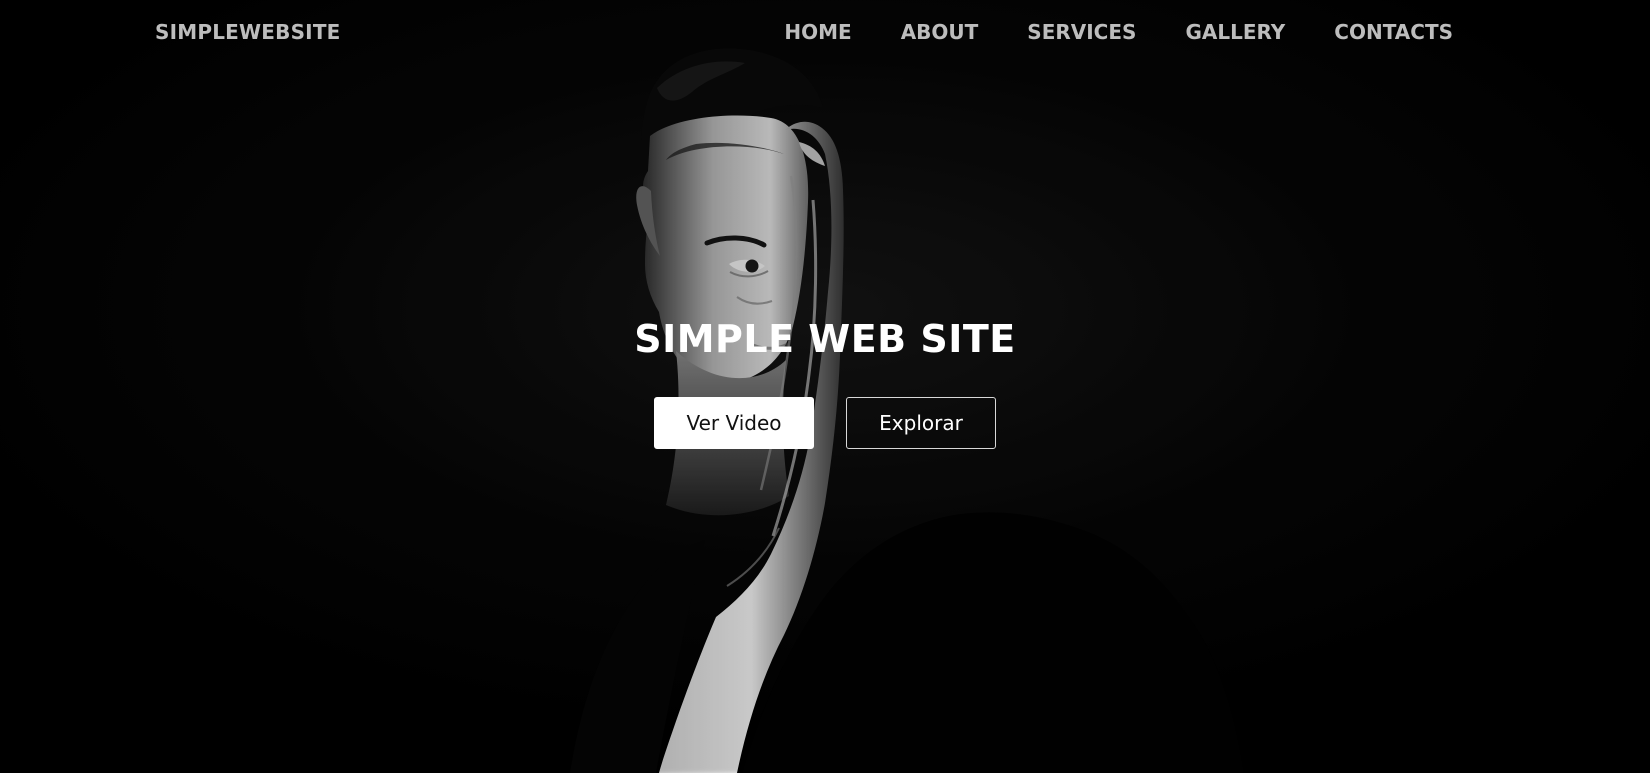  I want to click on hero-title: SIMPLE WEB SITE, so click(825, 339).